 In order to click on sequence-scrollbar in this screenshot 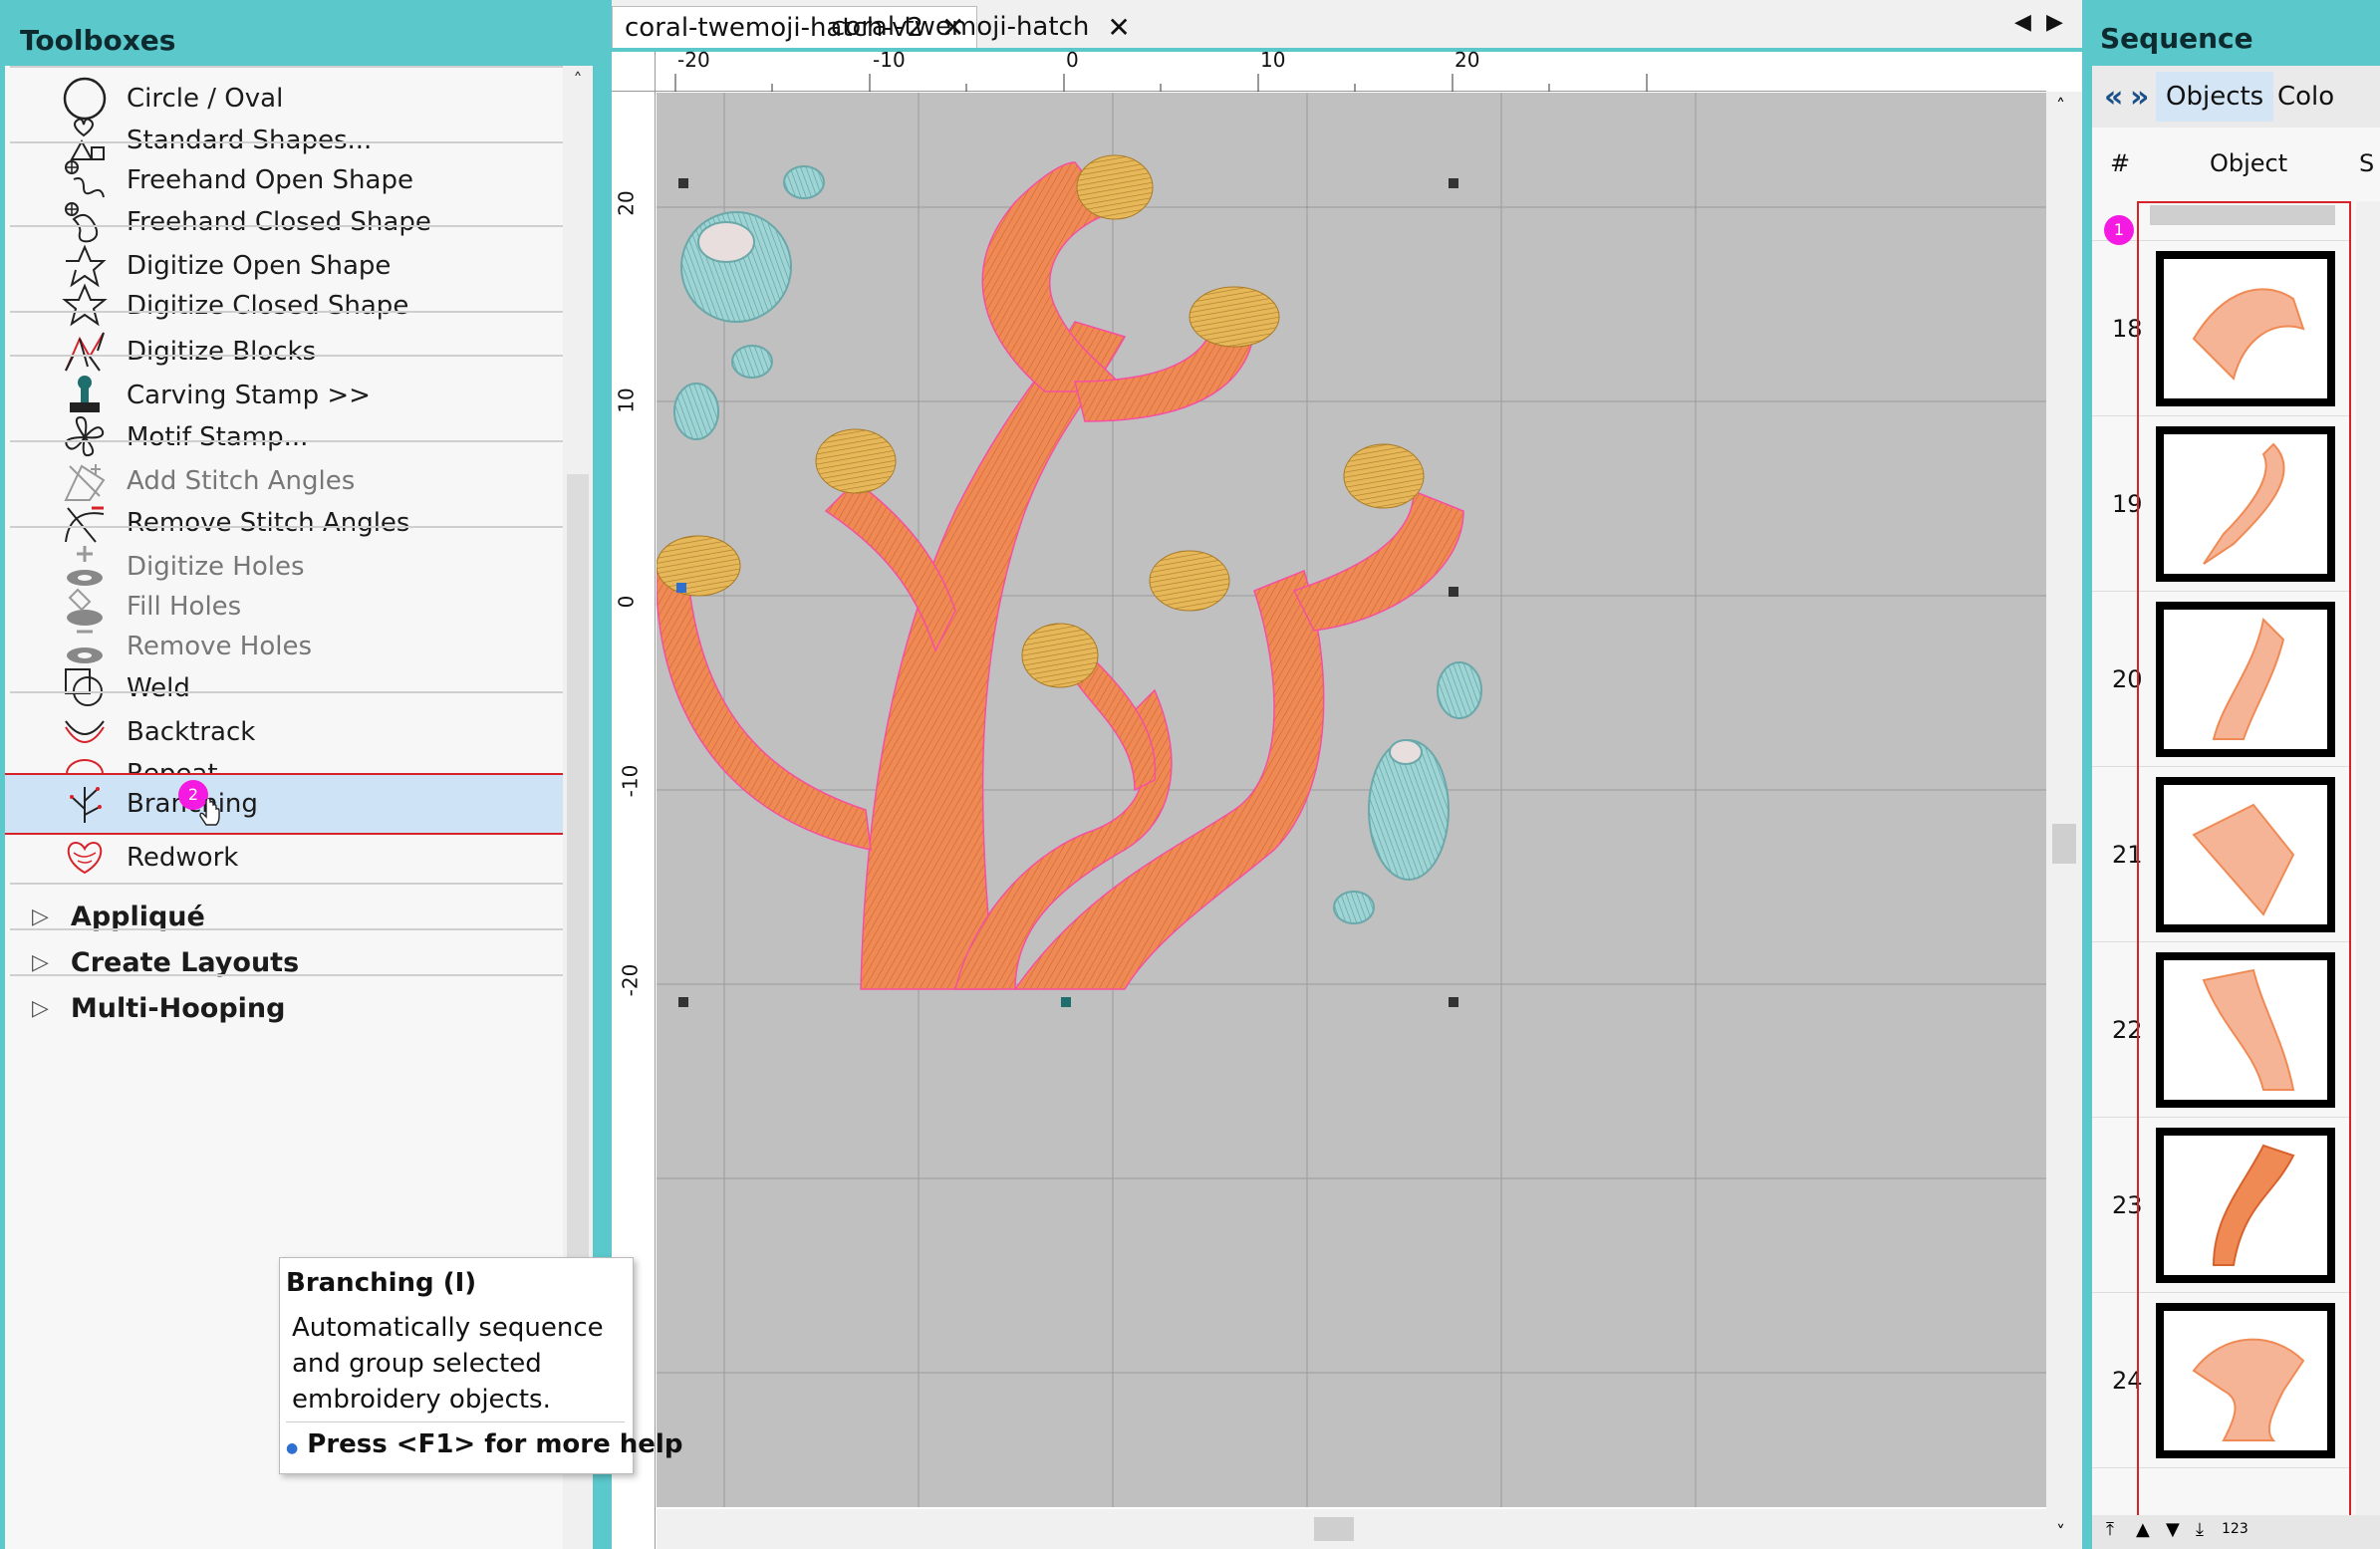, I will do `click(2368, 869)`.